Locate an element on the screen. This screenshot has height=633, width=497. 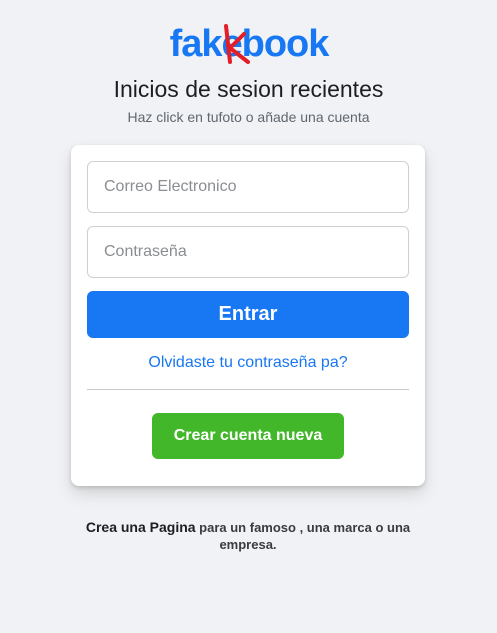
login-button: Entrar is located at coordinates (248, 314).